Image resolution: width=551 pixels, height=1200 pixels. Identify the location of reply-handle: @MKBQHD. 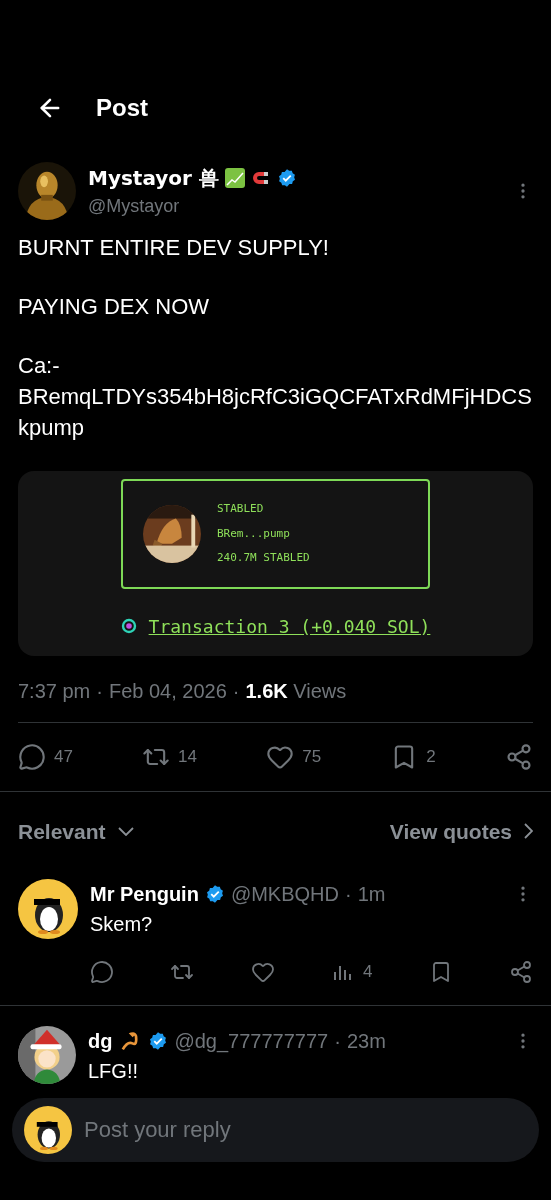
(284, 894).